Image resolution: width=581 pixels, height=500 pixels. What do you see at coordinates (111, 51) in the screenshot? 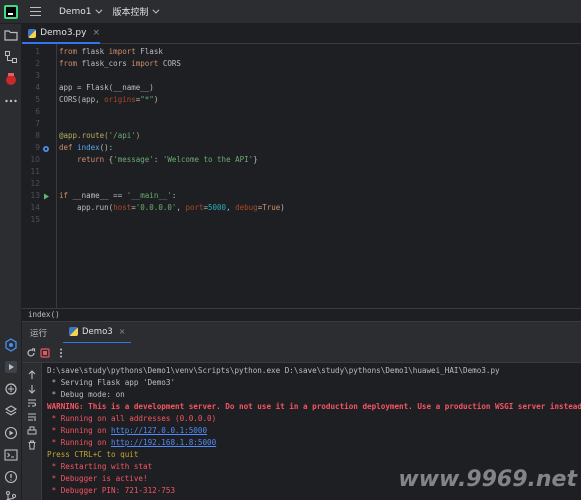
I see `code-line: from flask import Flask` at bounding box center [111, 51].